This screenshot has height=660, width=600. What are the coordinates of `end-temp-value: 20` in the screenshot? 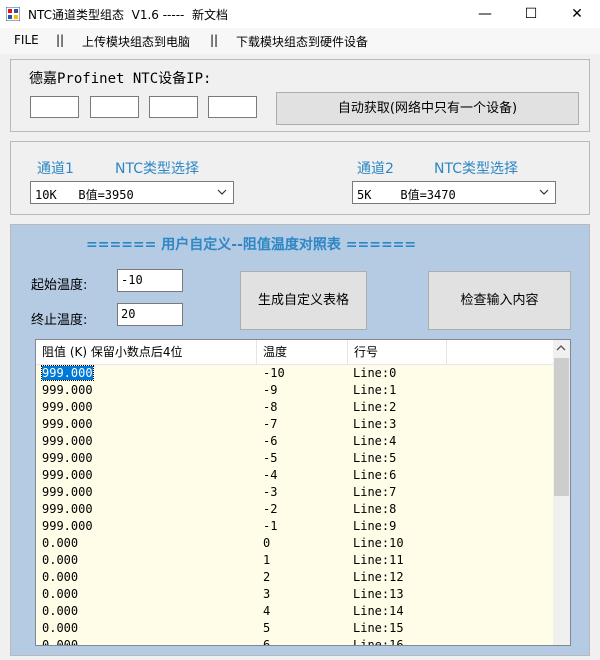 It's located at (128, 314).